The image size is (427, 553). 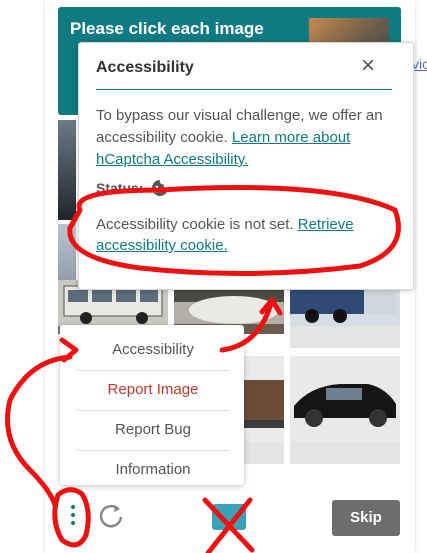 I want to click on cookie-status-text: Accessibility cookie is not set., so click(x=195, y=224).